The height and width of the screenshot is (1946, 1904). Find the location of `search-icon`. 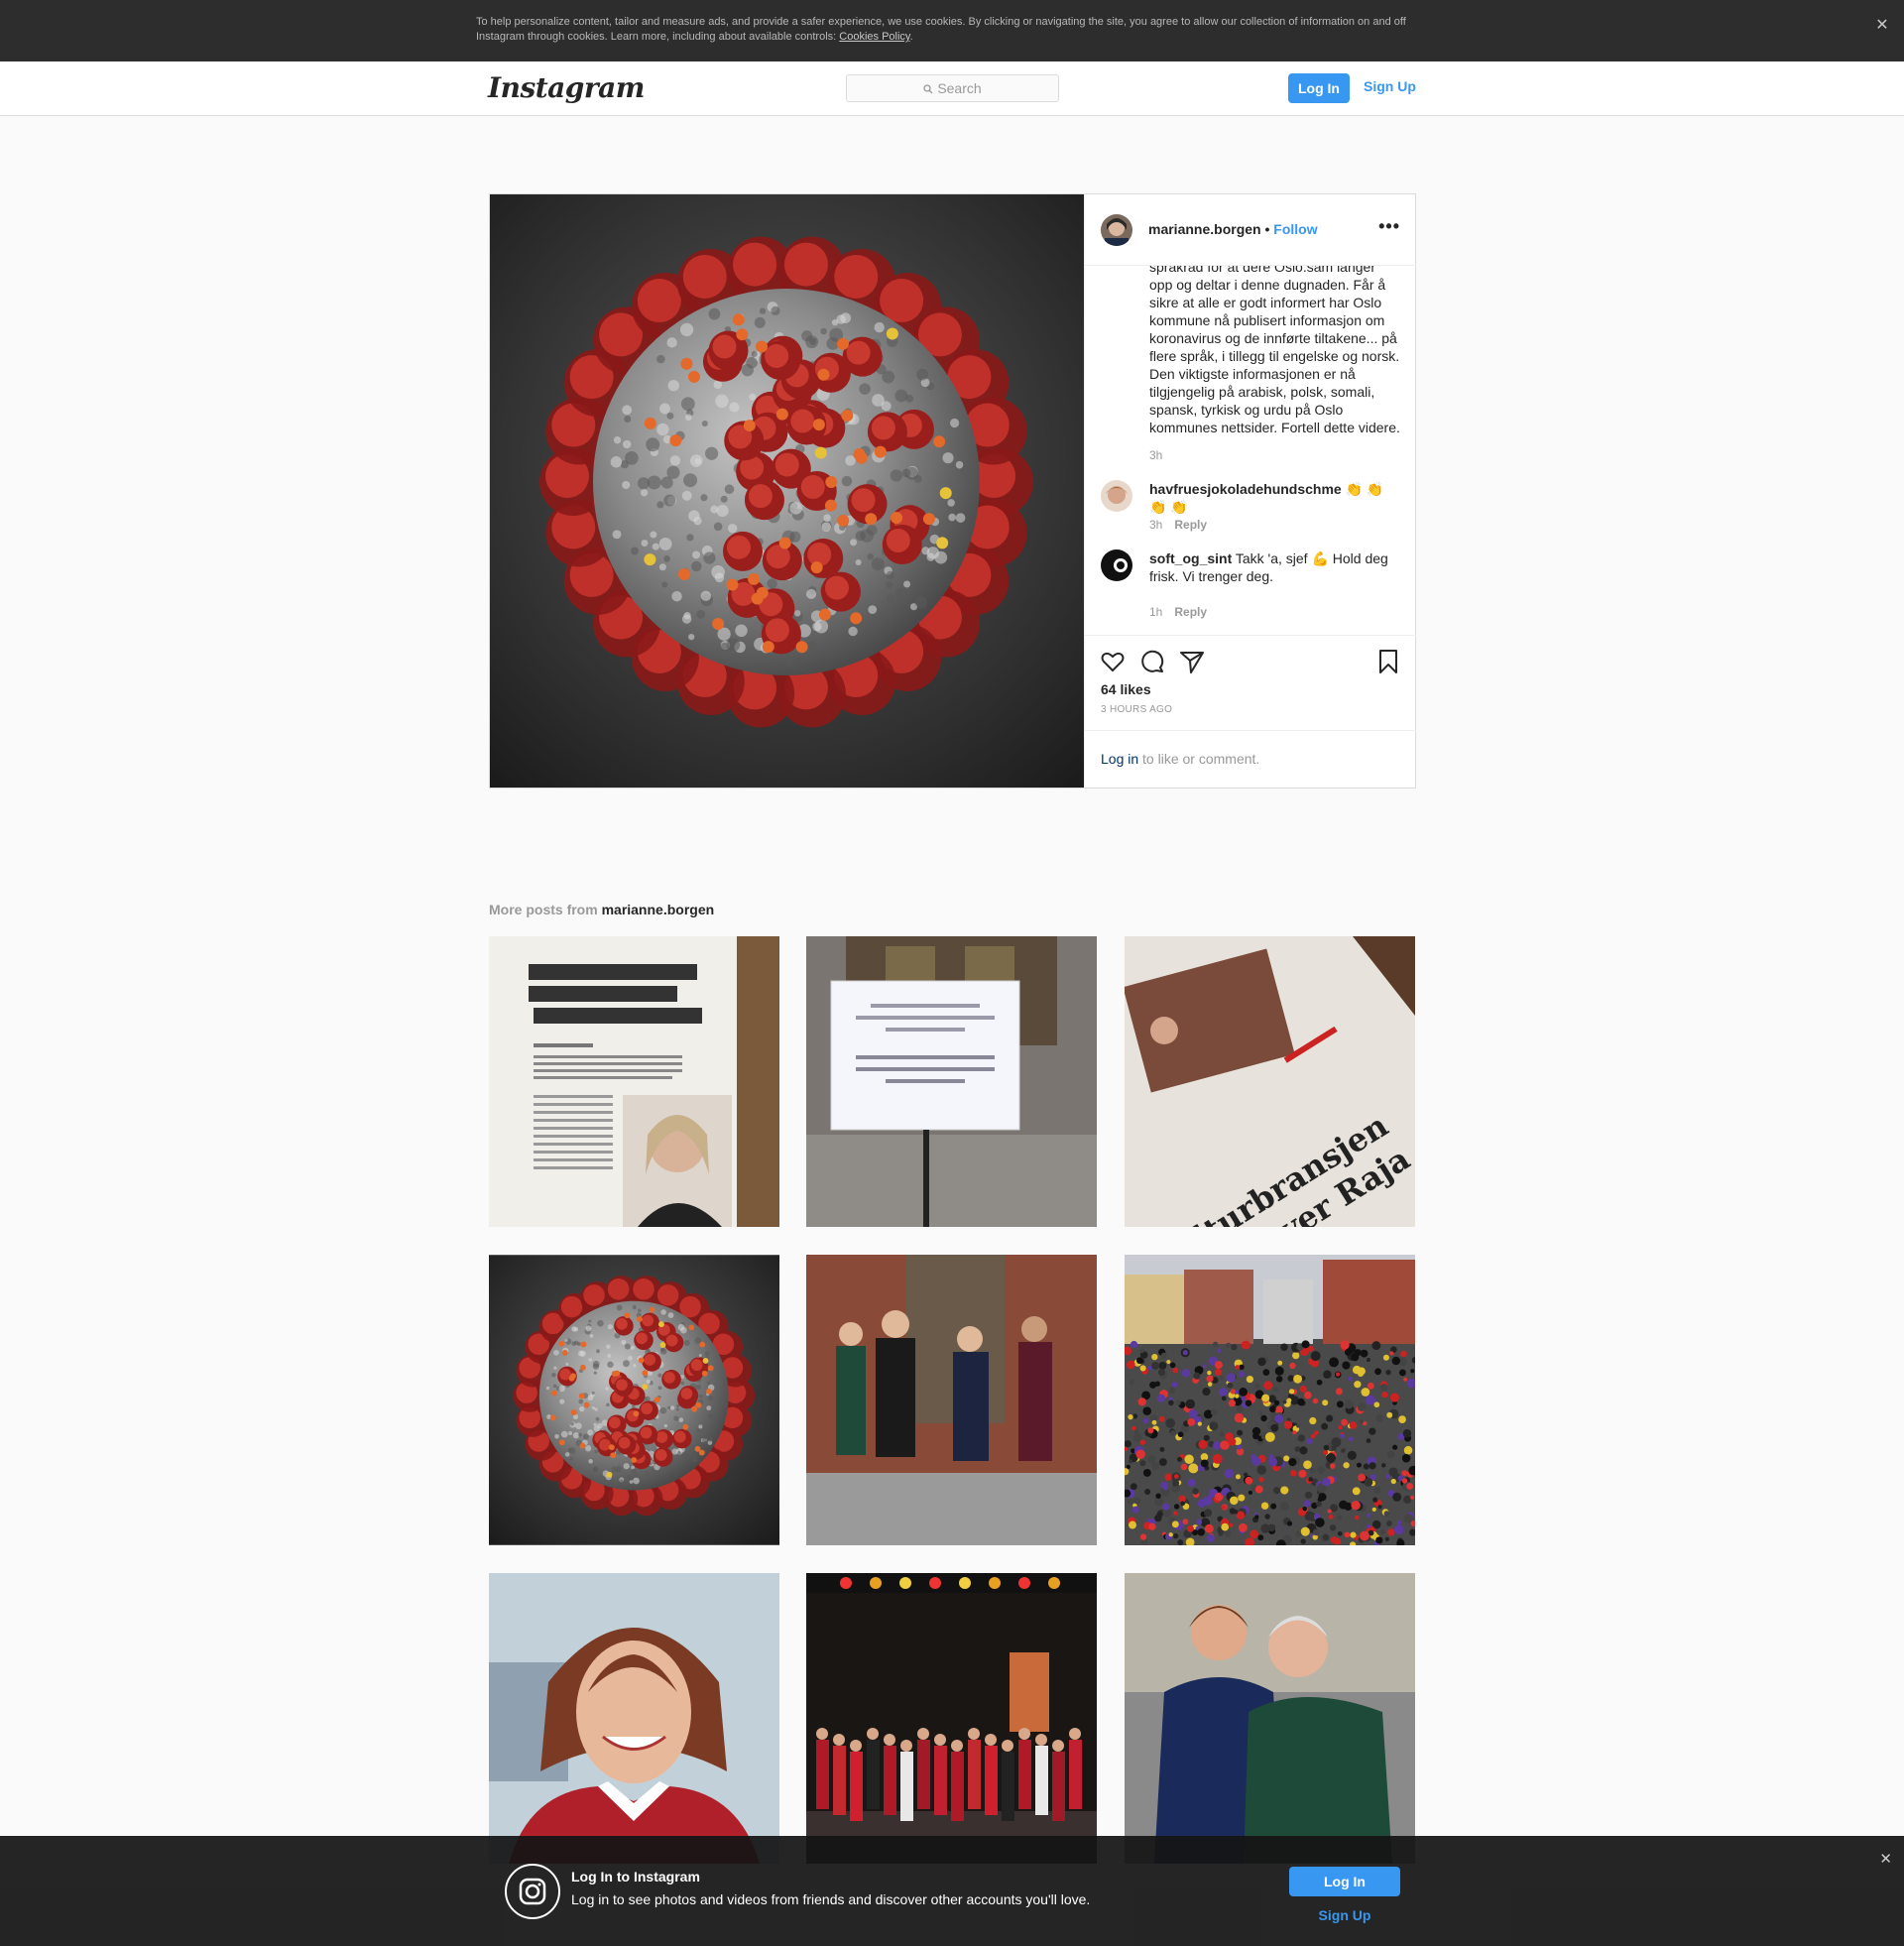

search-icon is located at coordinates (928, 89).